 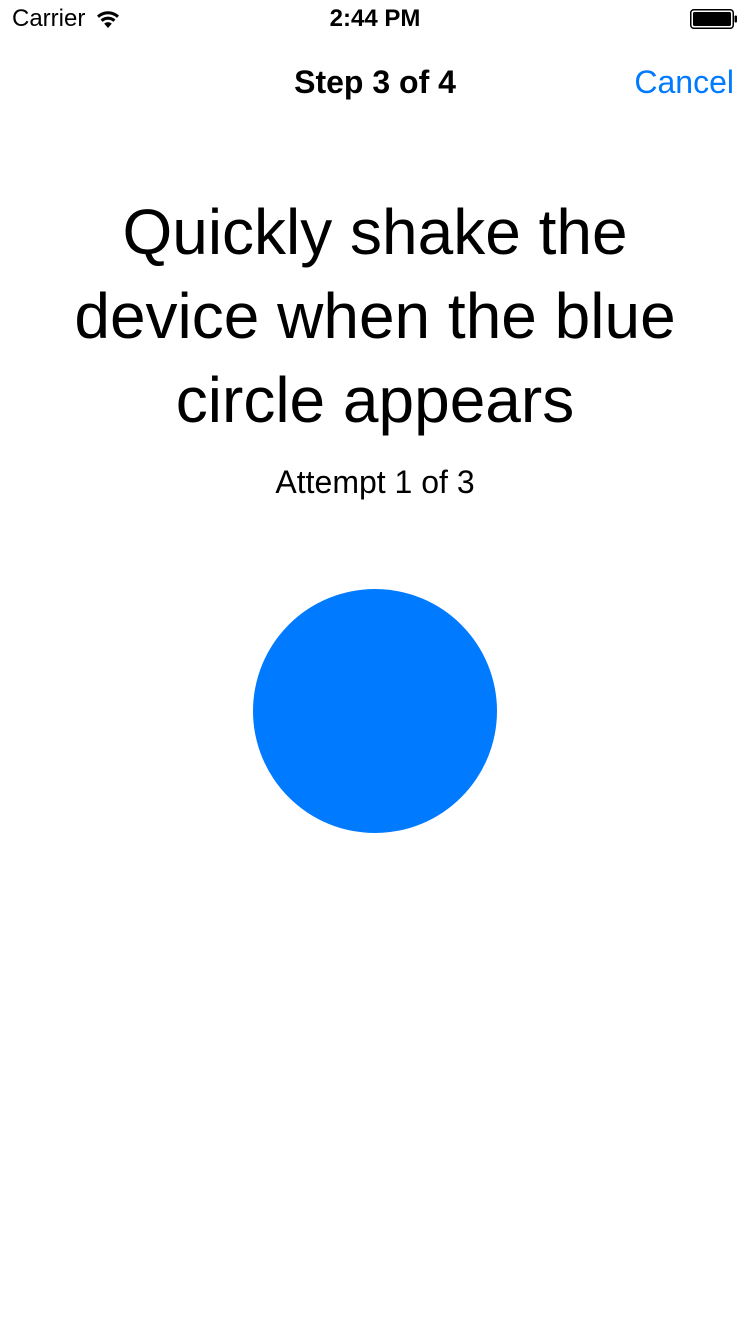 What do you see at coordinates (375, 84) in the screenshot?
I see `navigation-bar: Step 3 of 4 Cancel` at bounding box center [375, 84].